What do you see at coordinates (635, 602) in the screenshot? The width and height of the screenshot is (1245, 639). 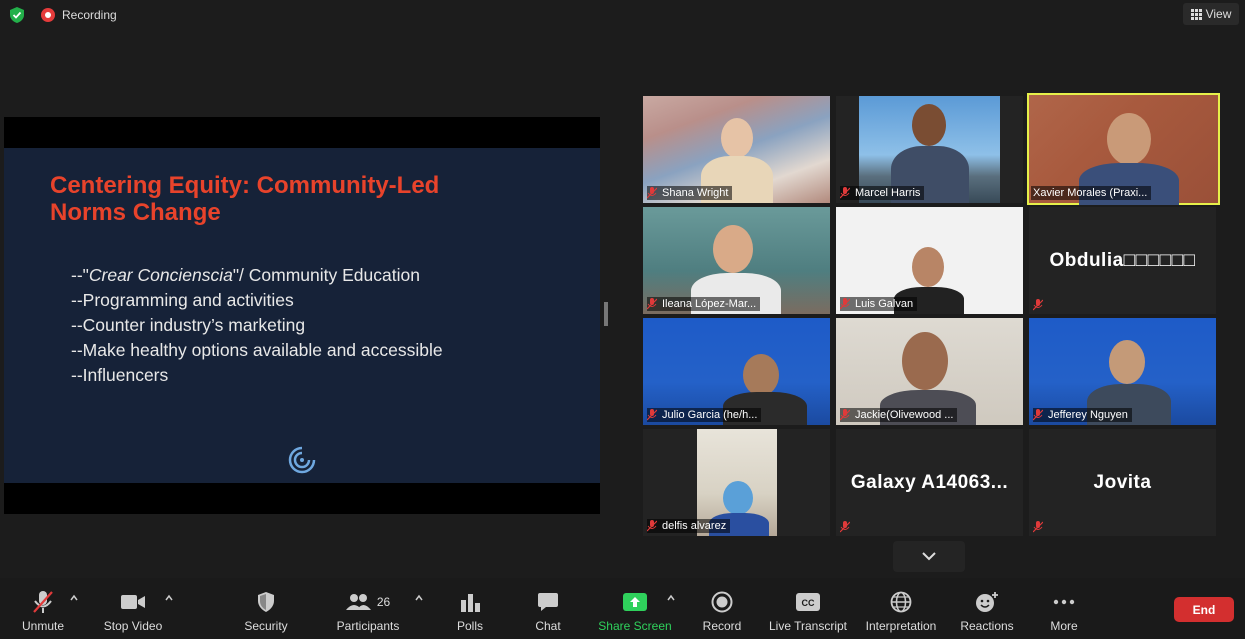 I see `share-screen-arrow-icon` at bounding box center [635, 602].